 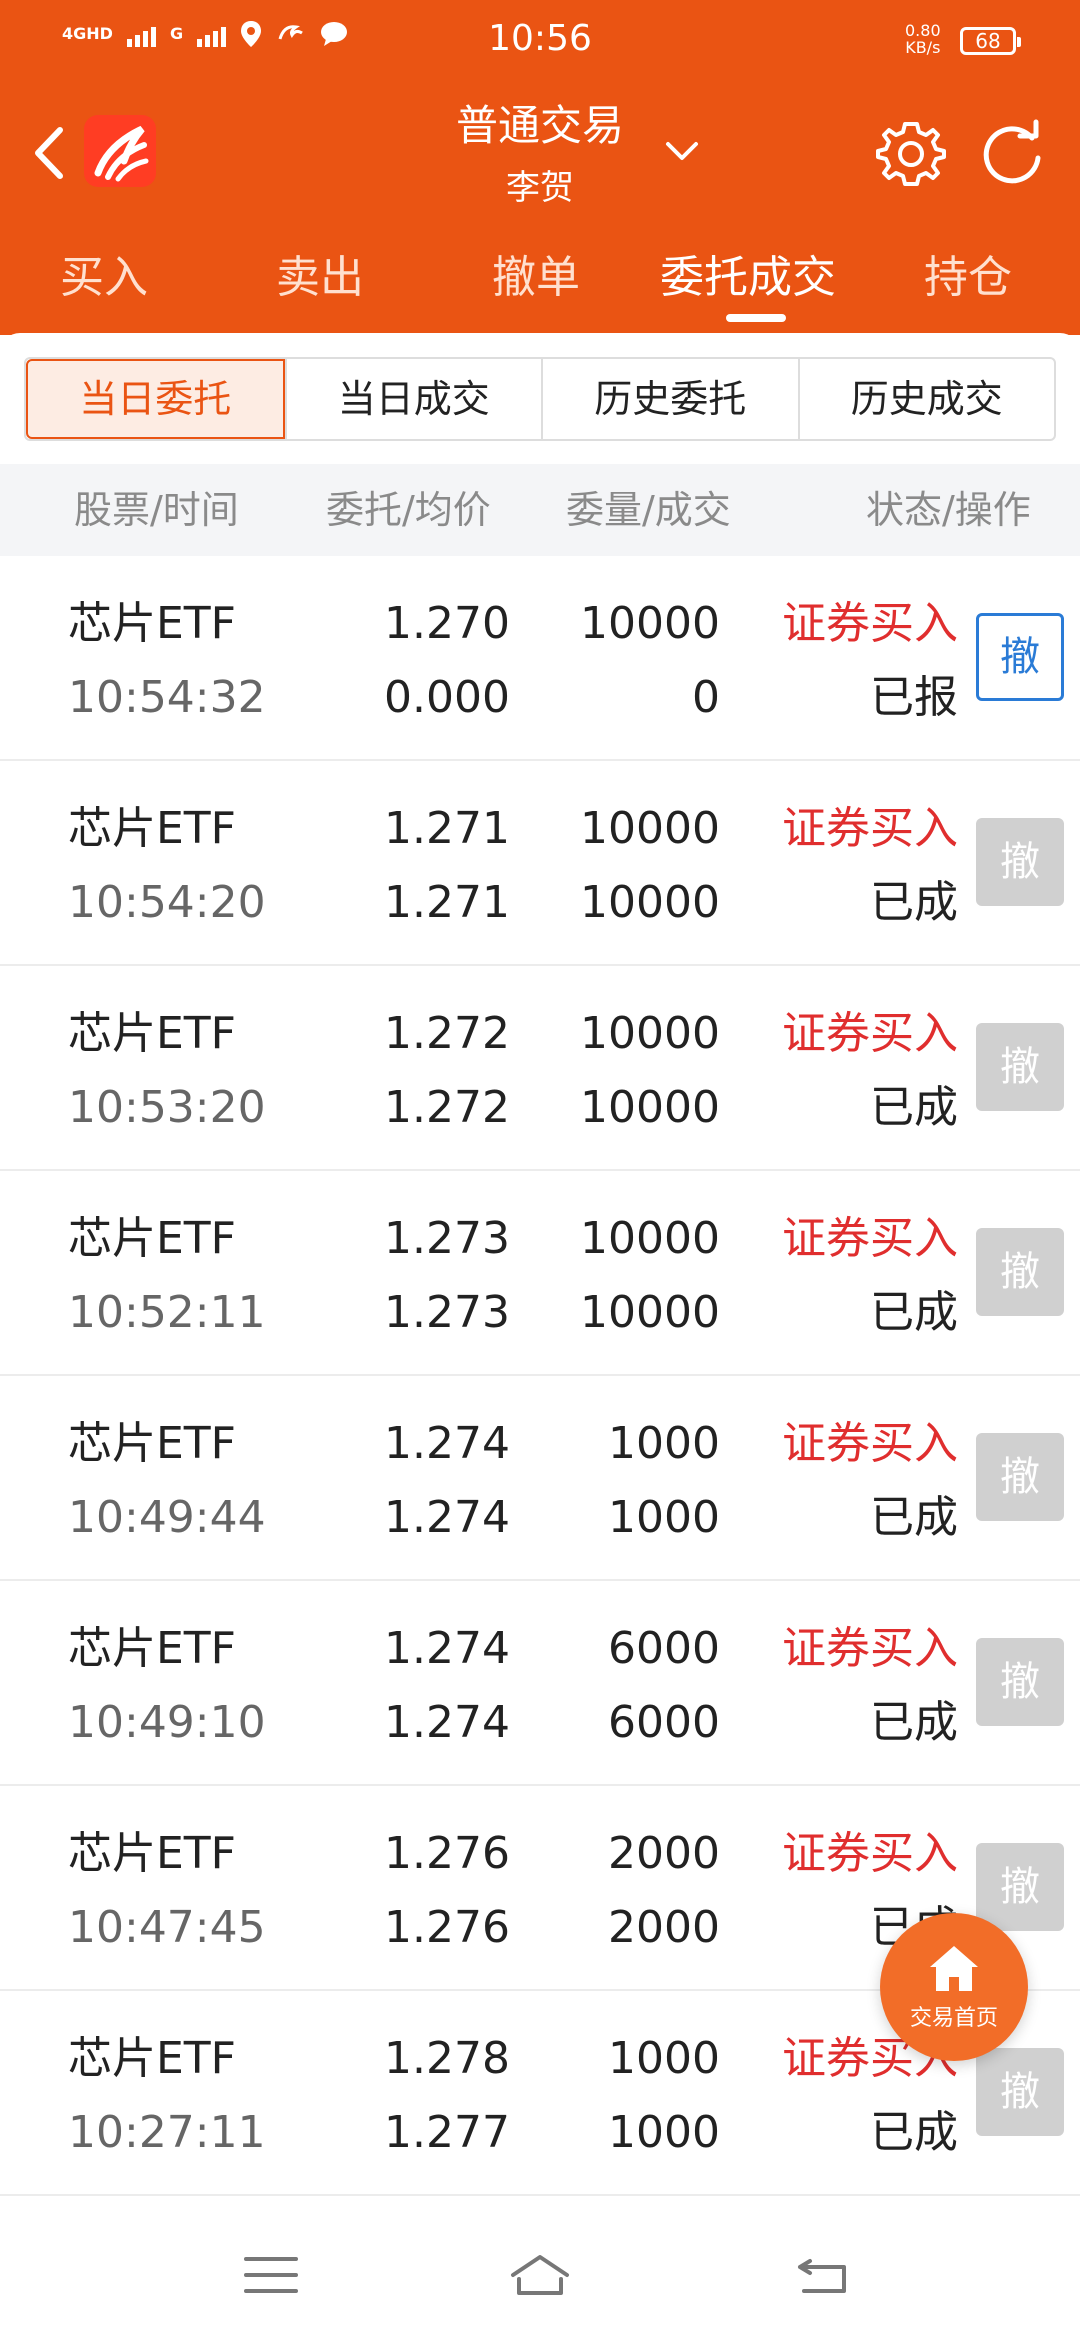 What do you see at coordinates (155, 399) in the screenshot?
I see `subtab-today-orders: 当日委托` at bounding box center [155, 399].